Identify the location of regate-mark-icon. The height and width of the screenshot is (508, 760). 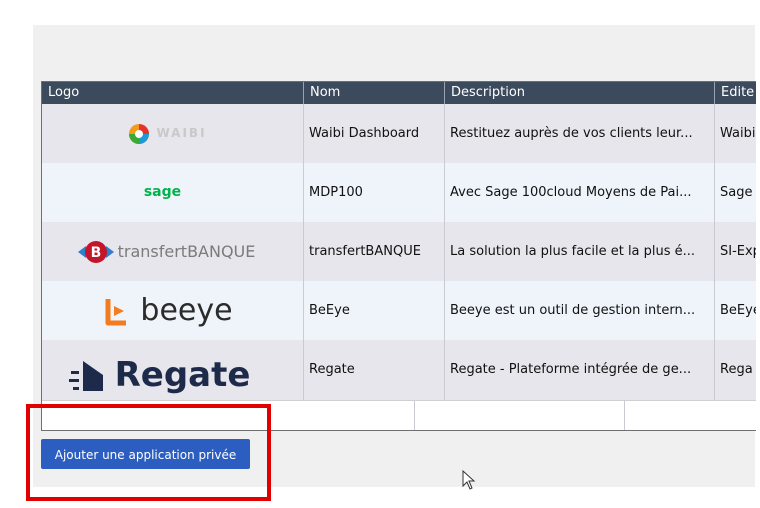
(85, 376).